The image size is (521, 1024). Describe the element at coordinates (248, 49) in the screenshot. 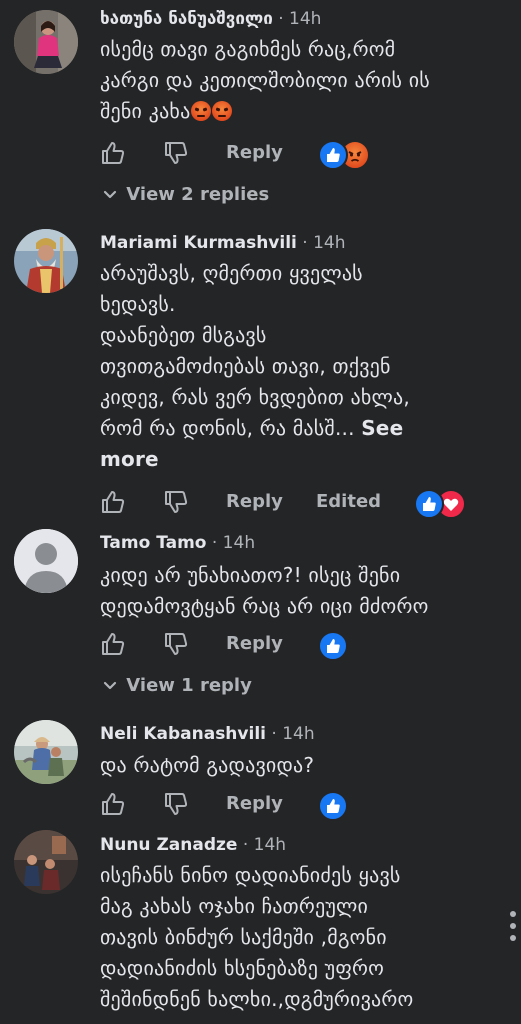

I see `comment-line: ისემც თავი გაგიხმეს რაც,რომ` at that location.